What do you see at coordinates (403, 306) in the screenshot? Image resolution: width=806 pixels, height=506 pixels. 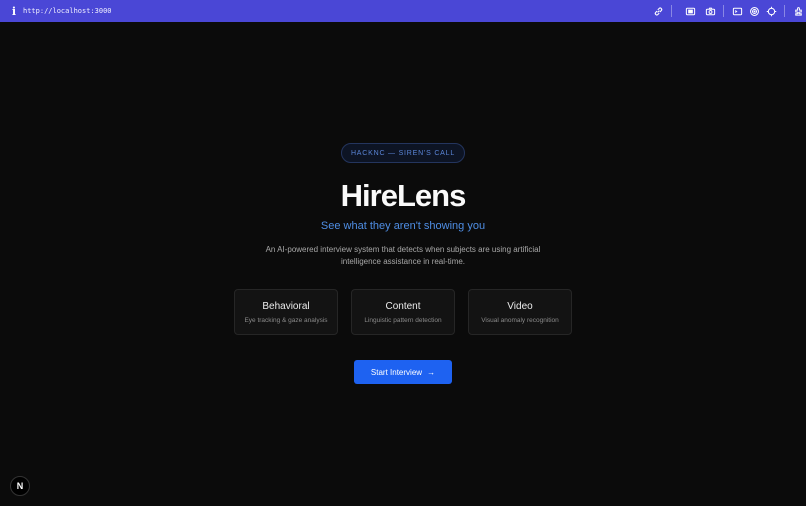 I see `card-title: Content` at bounding box center [403, 306].